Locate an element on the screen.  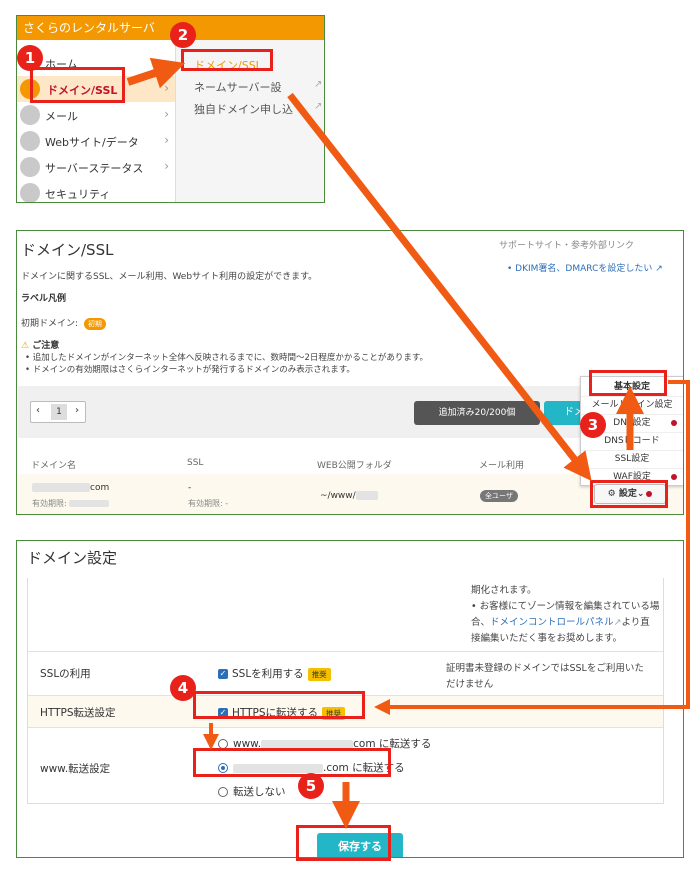
step-4-badge: 4 is located at coordinates (183, 688).